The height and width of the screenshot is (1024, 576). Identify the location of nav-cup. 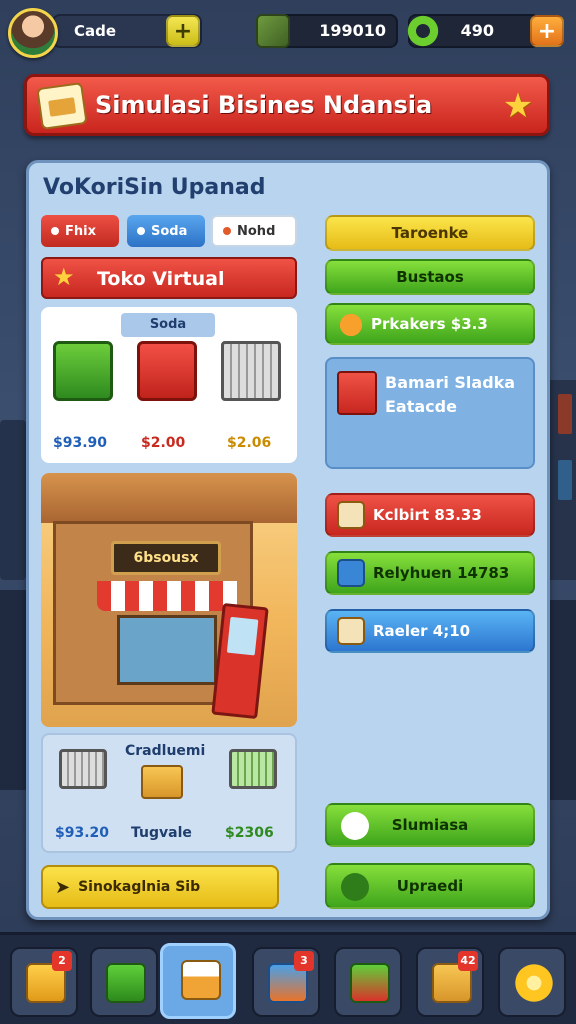
(198, 981).